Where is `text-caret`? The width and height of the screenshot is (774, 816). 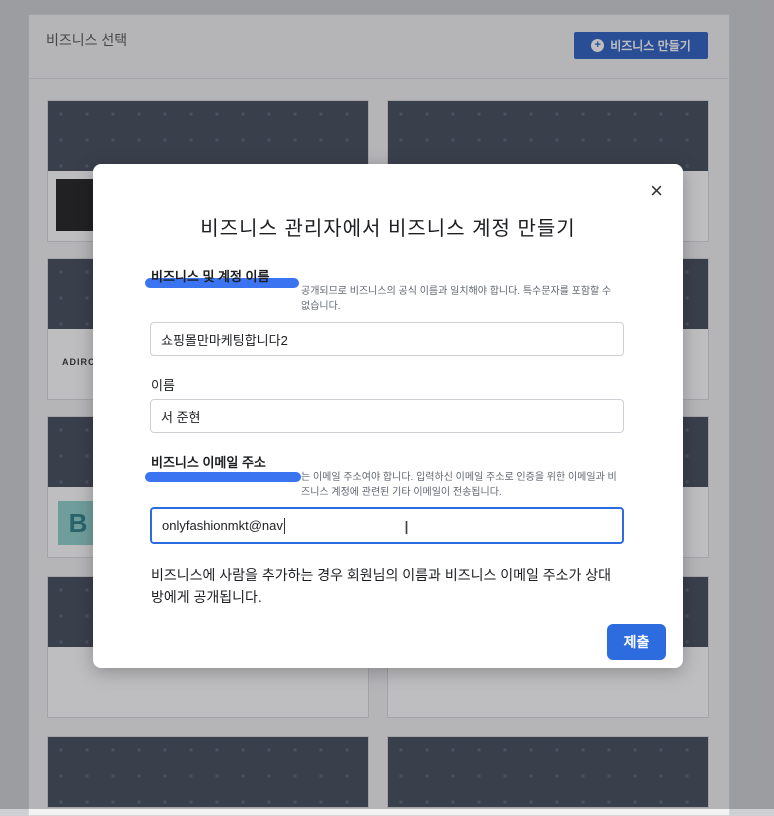
text-caret is located at coordinates (284, 525).